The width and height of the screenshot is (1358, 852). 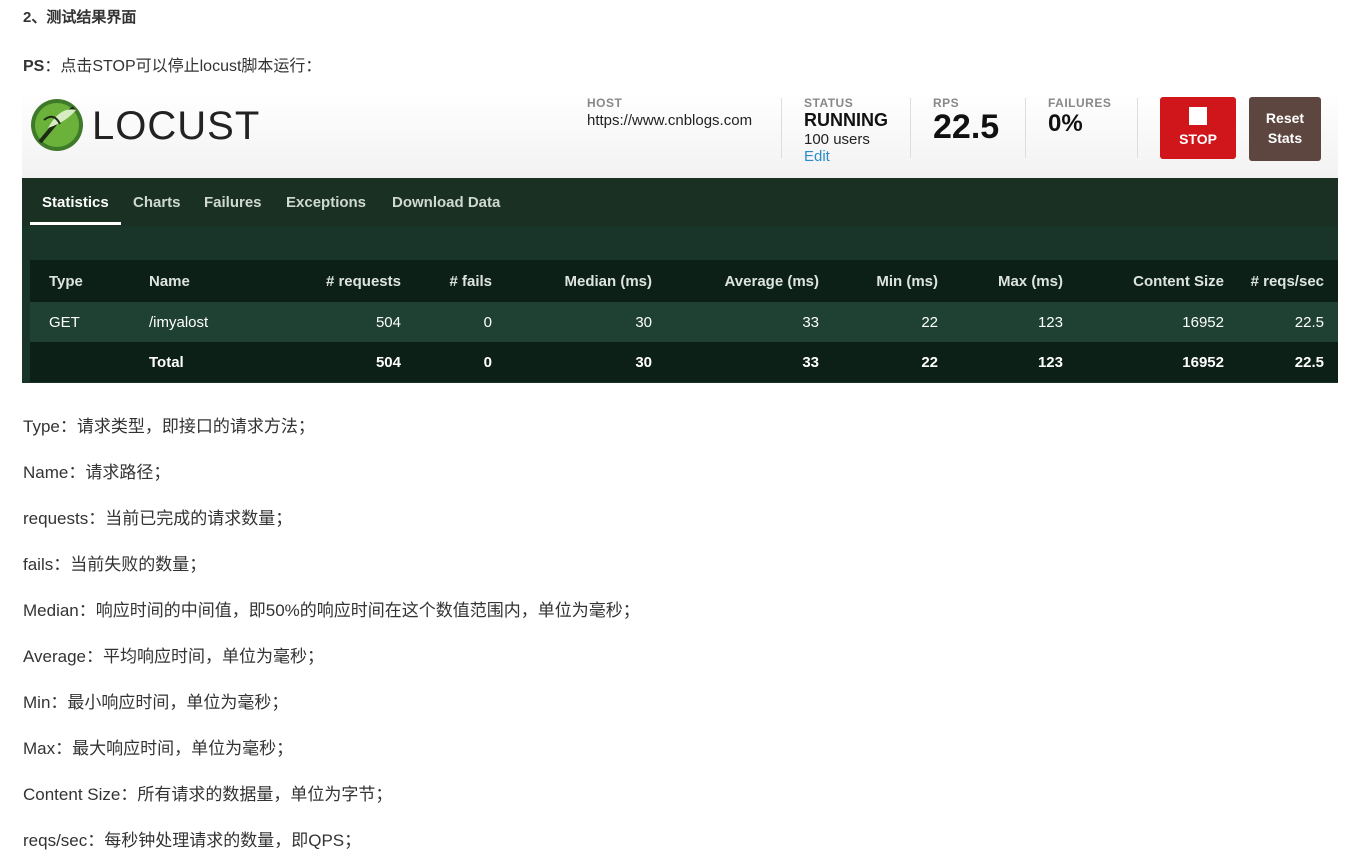 I want to click on desc-min: Min：最小响应时间，单位为毫秒；, so click(x=156, y=702).